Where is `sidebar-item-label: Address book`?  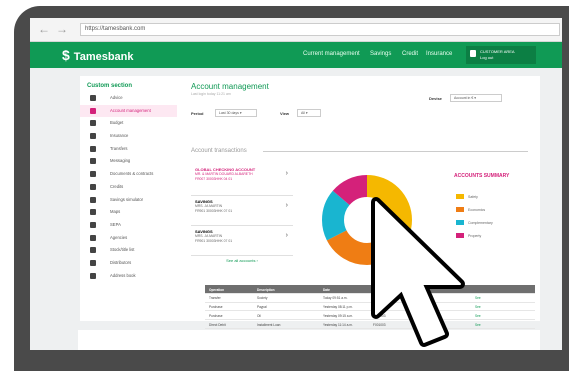 sidebar-item-label: Address book is located at coordinates (123, 275).